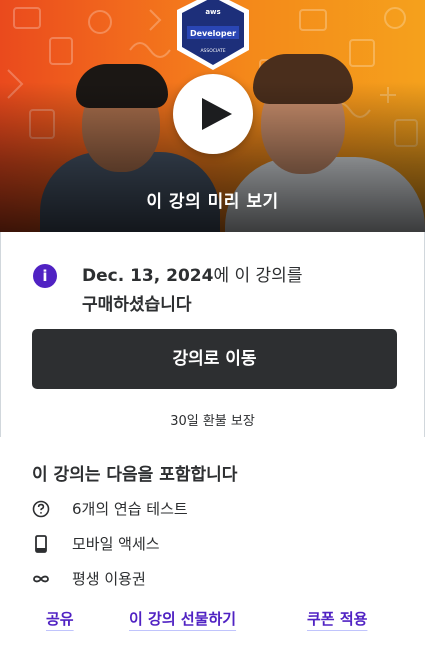  Describe the element at coordinates (148, 276) in the screenshot. I see `purchase-date: Dec. 13, 2024` at that location.